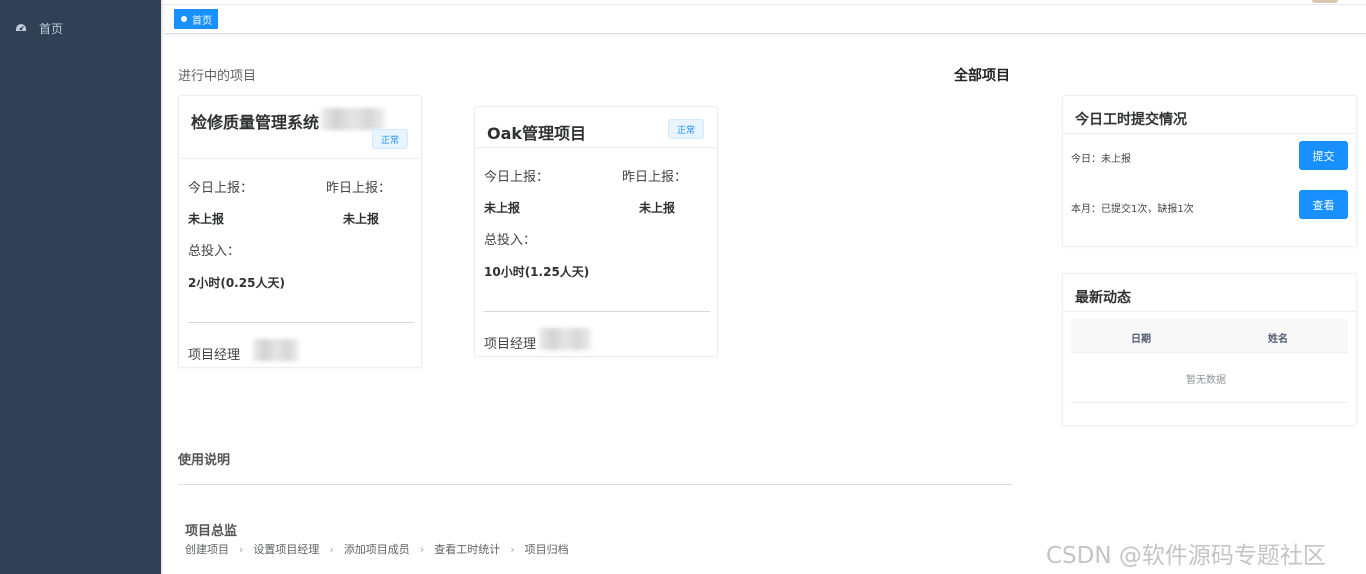 This screenshot has height=574, width=1366. What do you see at coordinates (202, 21) in the screenshot?
I see `tag-label: 首页` at bounding box center [202, 21].